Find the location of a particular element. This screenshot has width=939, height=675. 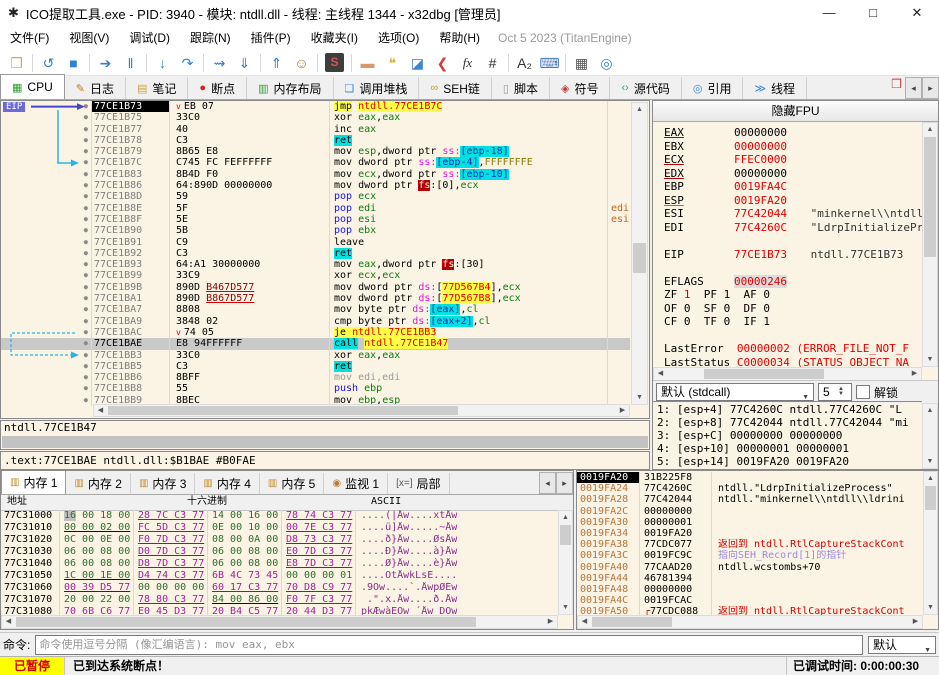

call-argument-row: 1: [esp+4] 77C4260C ntdll.77C4260C "L is located at coordinates (789, 409).